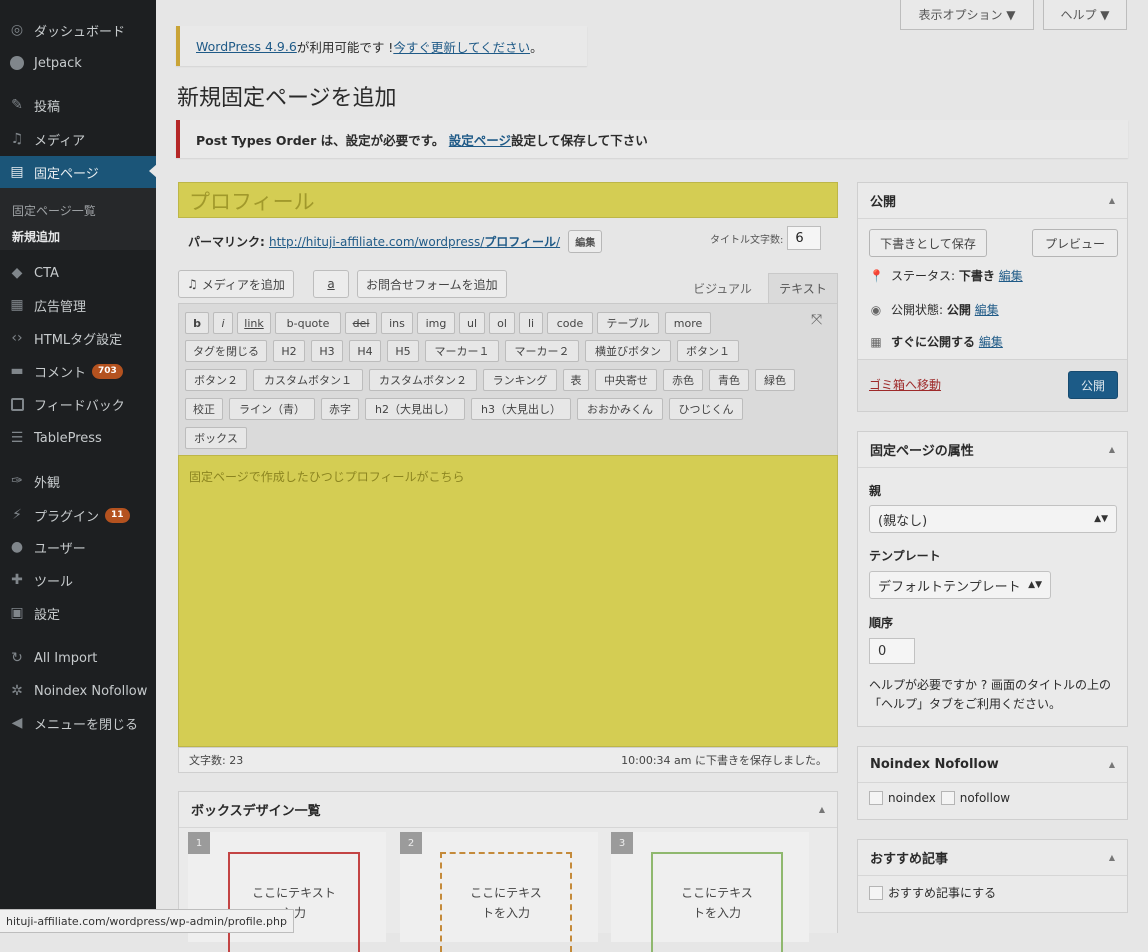  I want to click on qt-custom-button2: カスタムボタン２, so click(423, 380).